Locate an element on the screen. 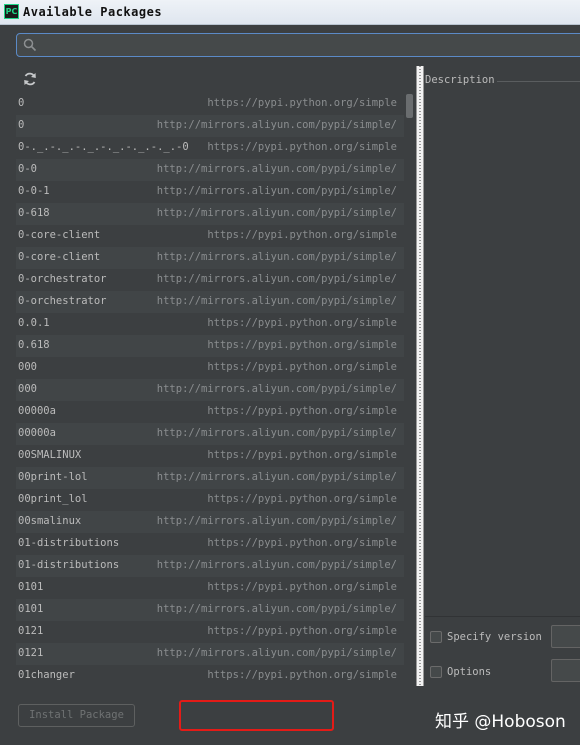 The height and width of the screenshot is (745, 580). specify-version-checkbox is located at coordinates (436, 637).